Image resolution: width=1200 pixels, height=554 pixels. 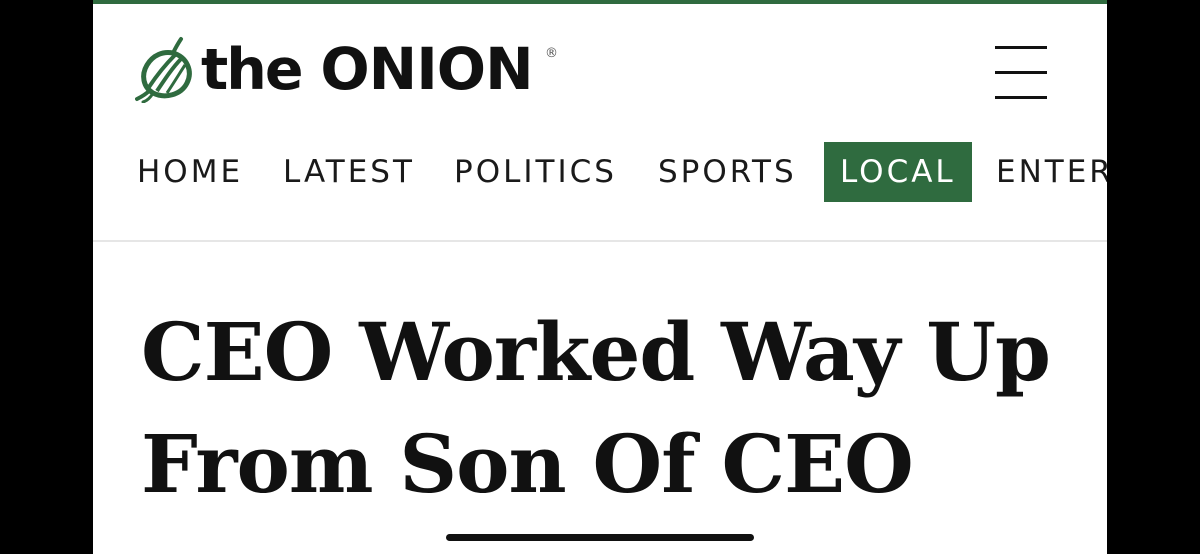 What do you see at coordinates (600, 241) in the screenshot?
I see `header-divider` at bounding box center [600, 241].